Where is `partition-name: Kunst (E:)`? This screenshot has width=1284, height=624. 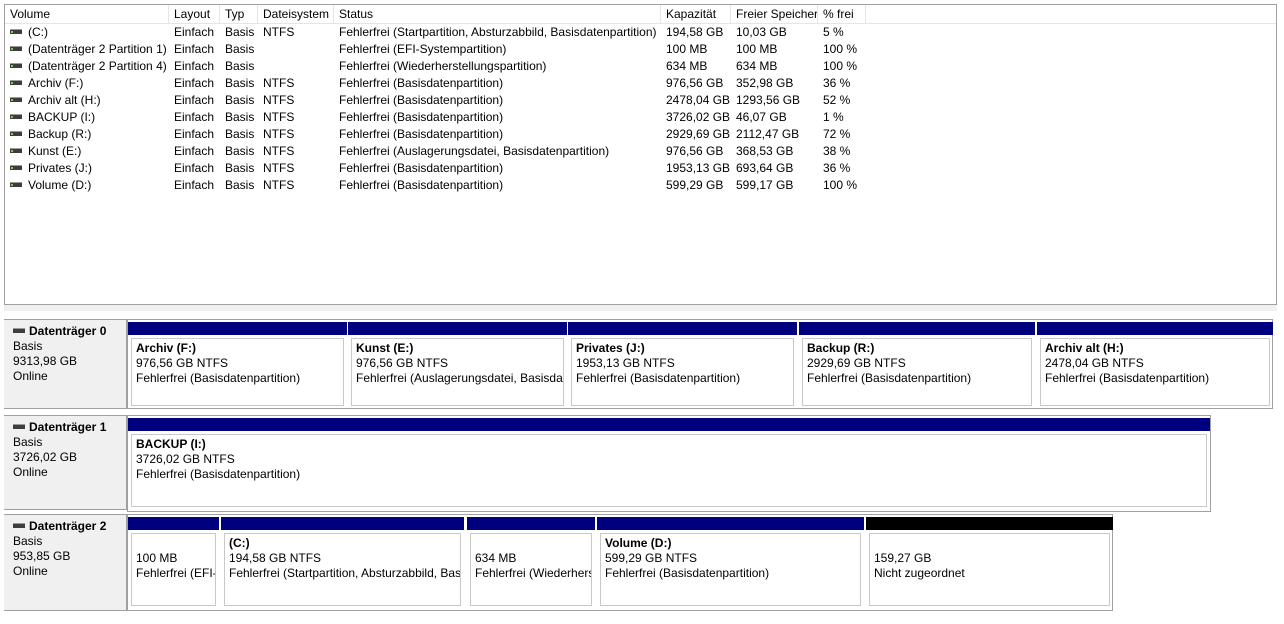
partition-name: Kunst (E:) is located at coordinates (385, 348).